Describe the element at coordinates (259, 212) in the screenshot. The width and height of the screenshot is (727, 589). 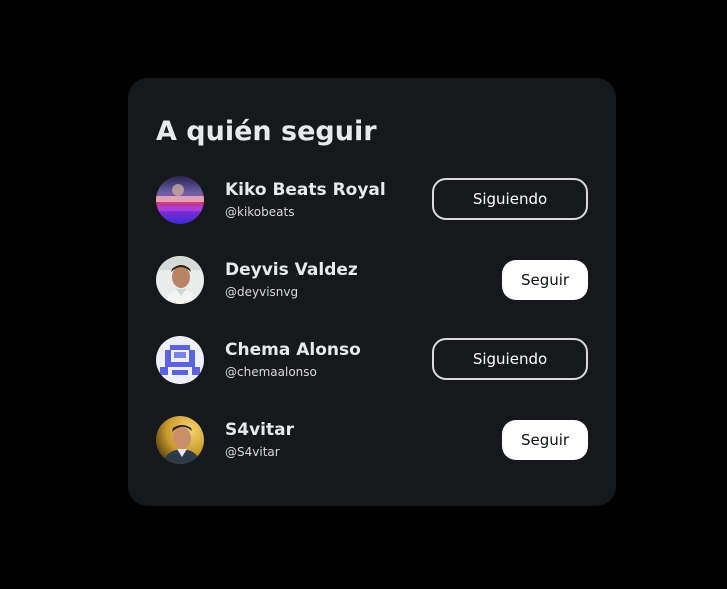
I see `user-handle: @kikobeats` at that location.